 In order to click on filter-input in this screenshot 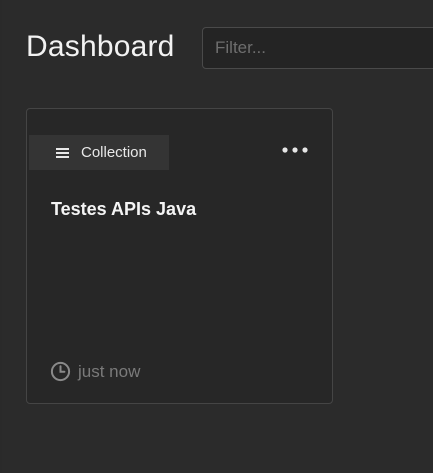, I will do `click(317, 48)`.